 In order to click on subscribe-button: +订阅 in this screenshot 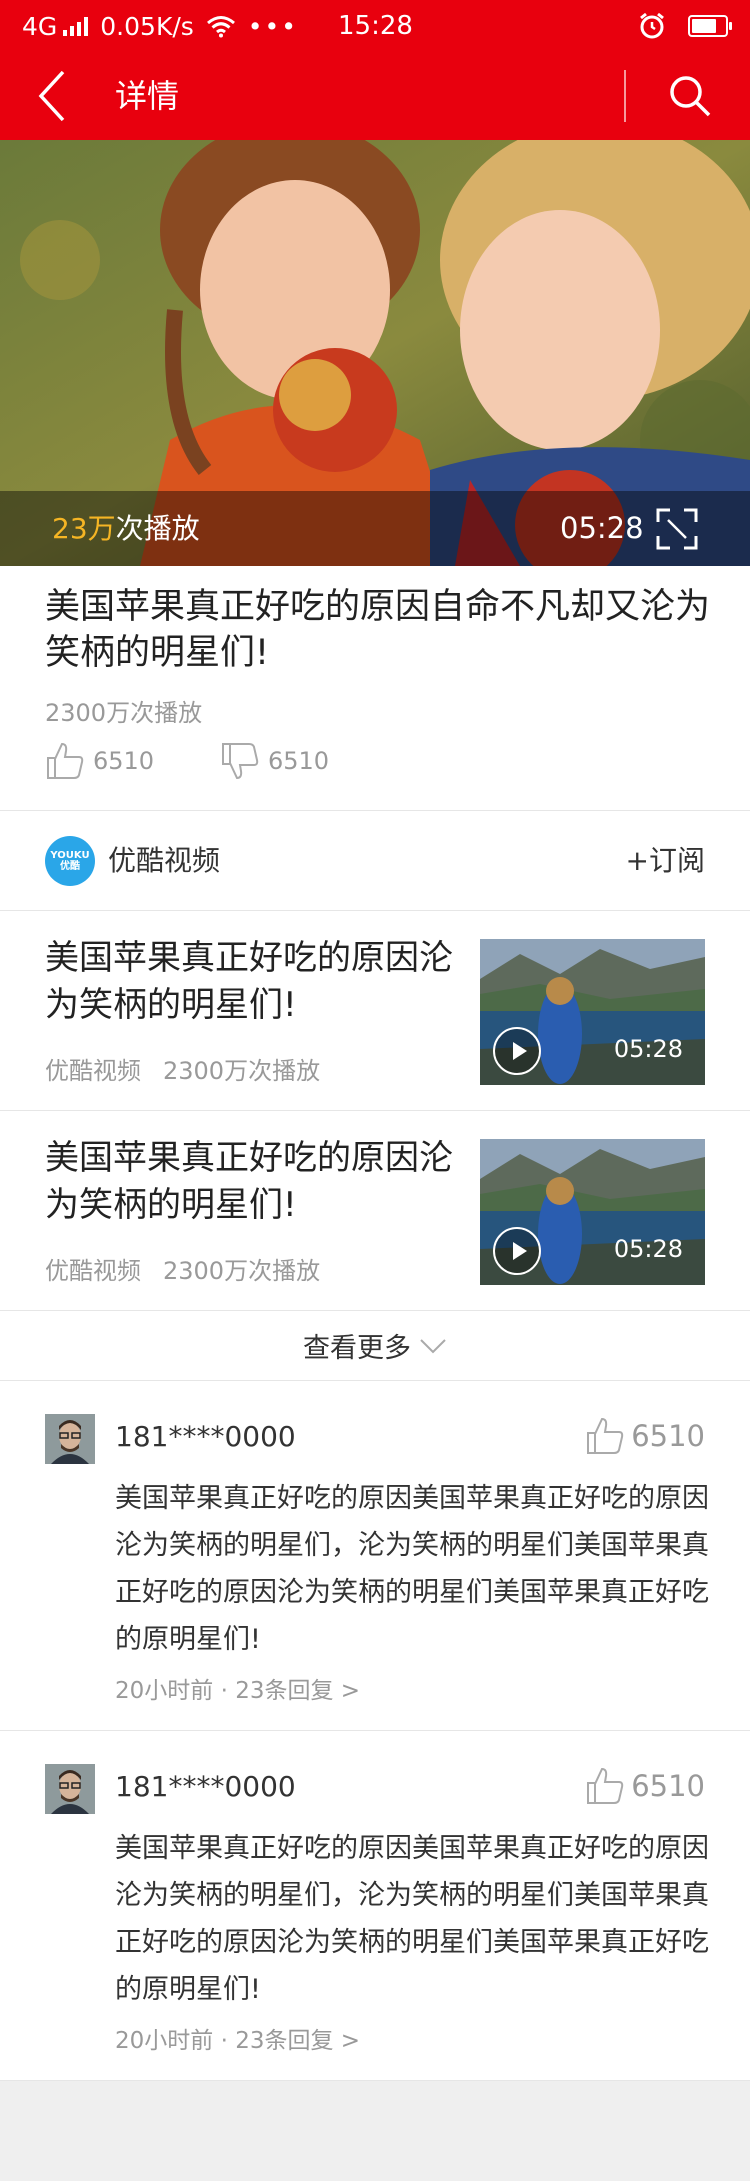, I will do `click(665, 861)`.